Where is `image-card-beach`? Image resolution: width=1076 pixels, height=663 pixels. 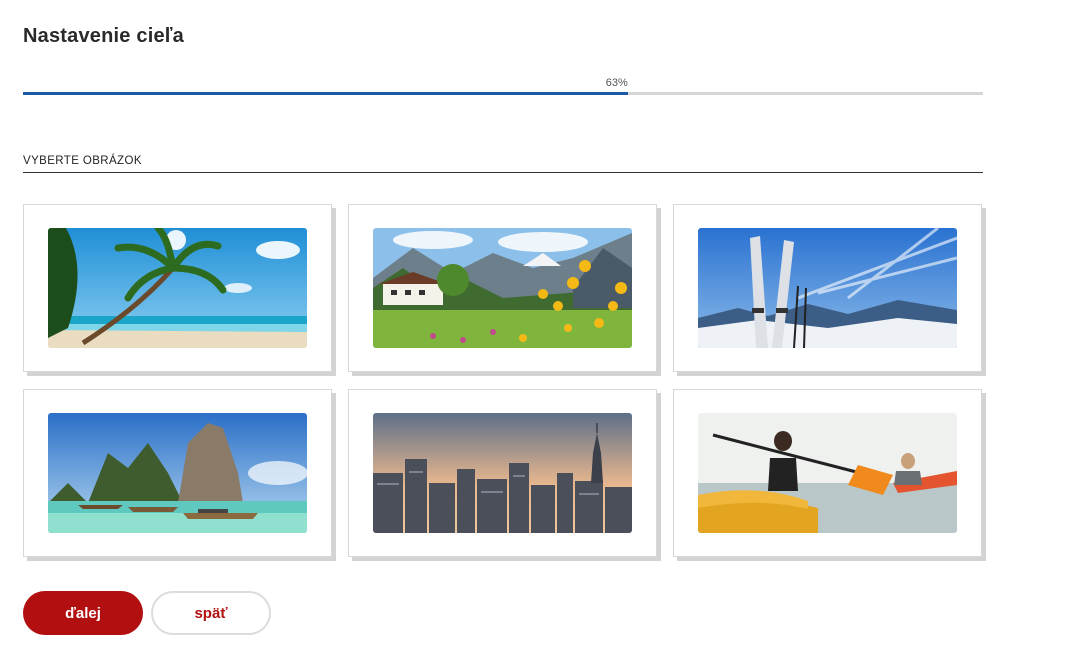
image-card-beach is located at coordinates (177, 288).